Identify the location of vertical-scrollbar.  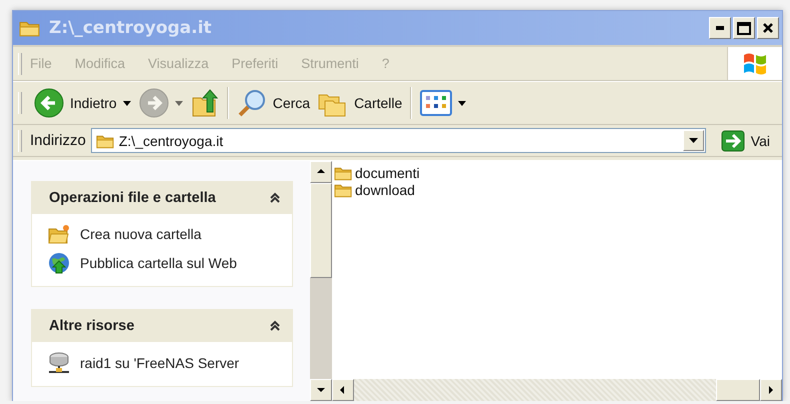
(321, 281).